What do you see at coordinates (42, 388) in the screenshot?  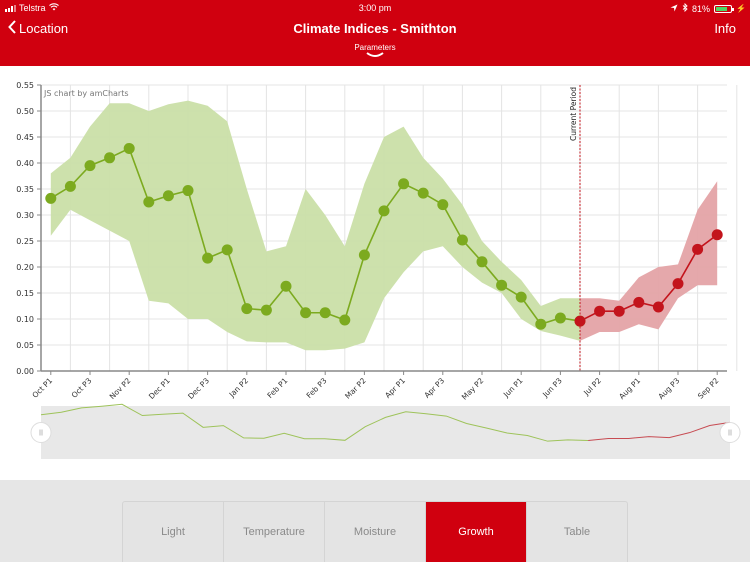 I see `x-tick-label: Oct P1` at bounding box center [42, 388].